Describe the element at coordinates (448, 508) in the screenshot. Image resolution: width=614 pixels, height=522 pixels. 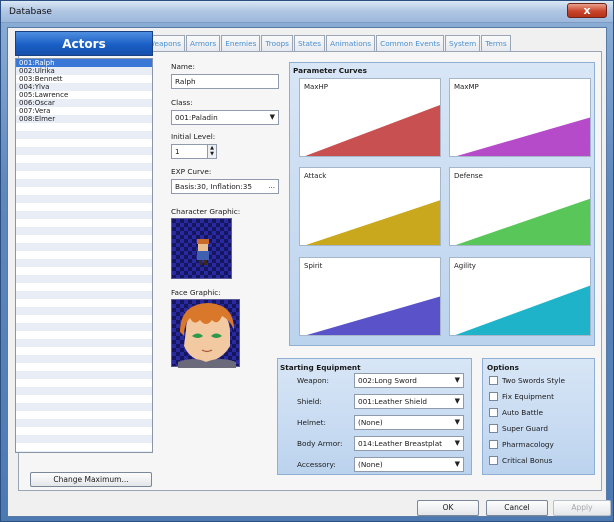
I see `ok-button: OK` at that location.